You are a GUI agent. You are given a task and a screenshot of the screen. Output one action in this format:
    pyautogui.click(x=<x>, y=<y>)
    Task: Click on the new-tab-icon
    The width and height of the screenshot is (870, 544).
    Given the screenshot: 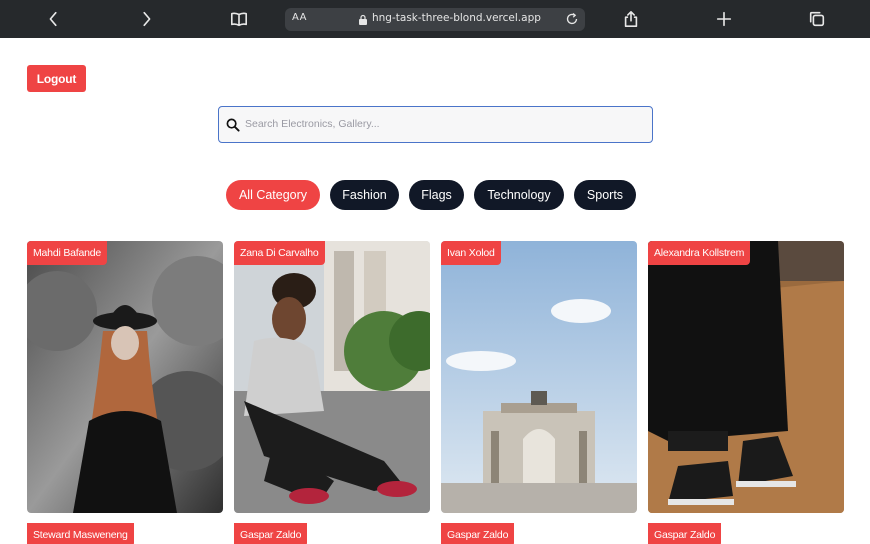 What is the action you would take?
    pyautogui.click(x=724, y=19)
    